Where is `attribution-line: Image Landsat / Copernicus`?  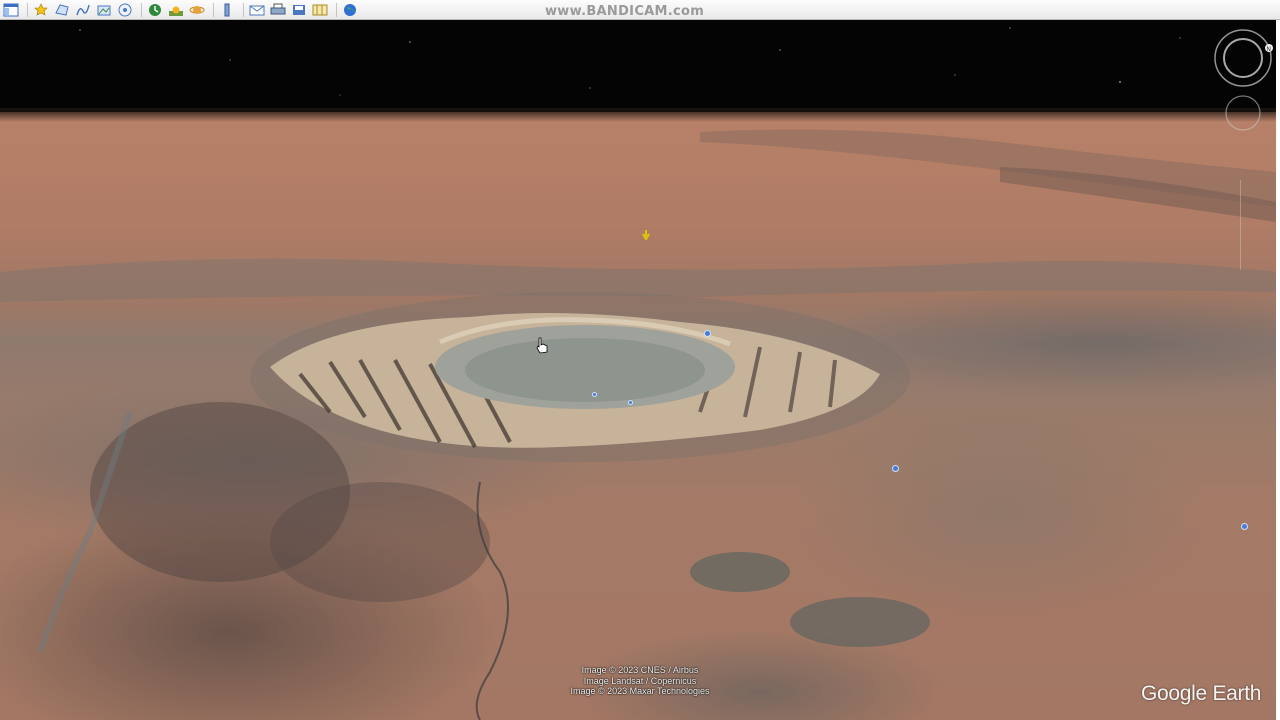
attribution-line: Image Landsat / Copernicus is located at coordinates (640, 680).